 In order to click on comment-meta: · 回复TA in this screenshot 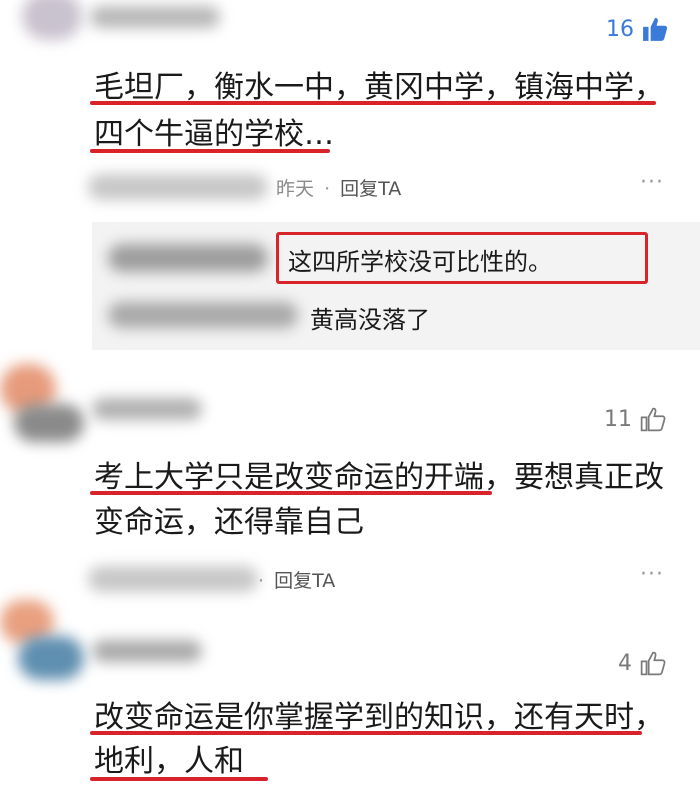, I will do `click(294, 579)`.